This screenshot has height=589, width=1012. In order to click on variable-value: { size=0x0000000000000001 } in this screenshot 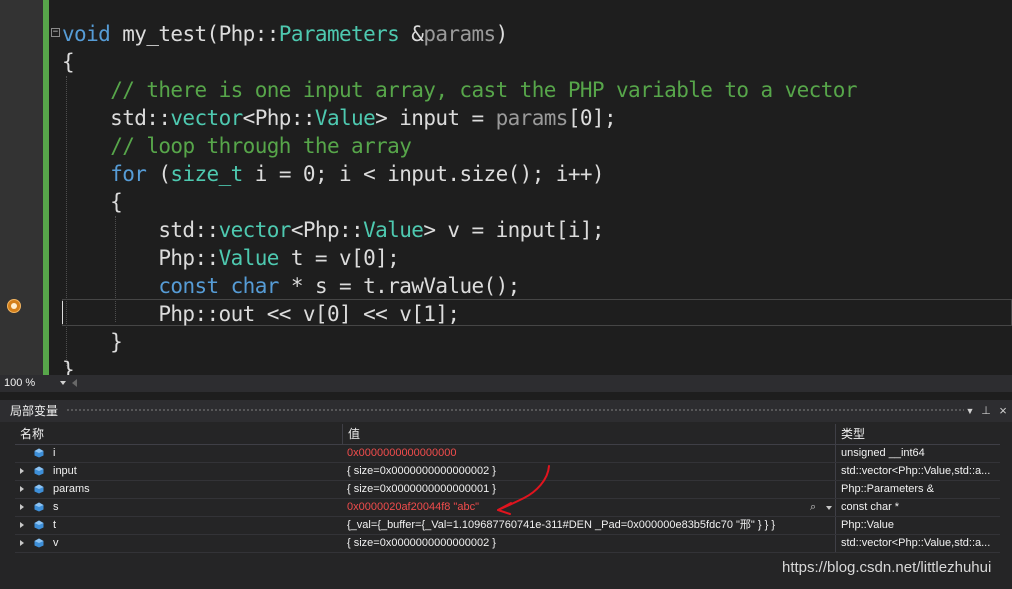, I will do `click(588, 489)`.